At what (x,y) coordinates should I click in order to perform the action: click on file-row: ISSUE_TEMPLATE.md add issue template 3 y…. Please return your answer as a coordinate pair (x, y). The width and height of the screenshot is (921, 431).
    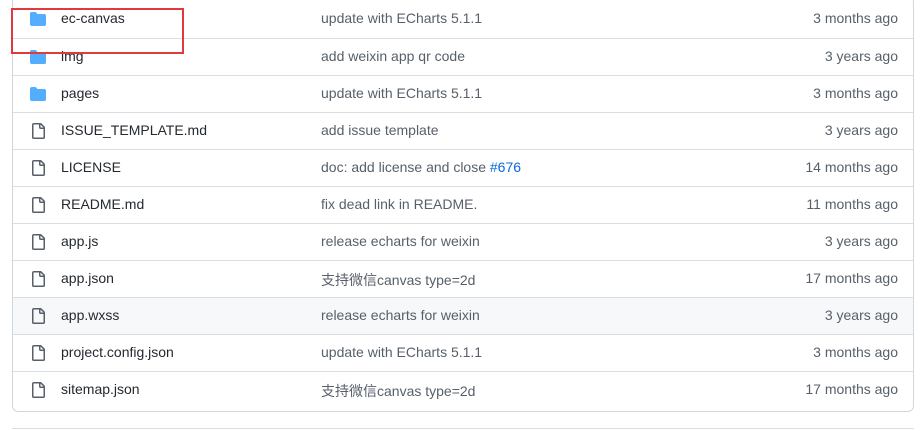
    Looking at the image, I should click on (463, 130).